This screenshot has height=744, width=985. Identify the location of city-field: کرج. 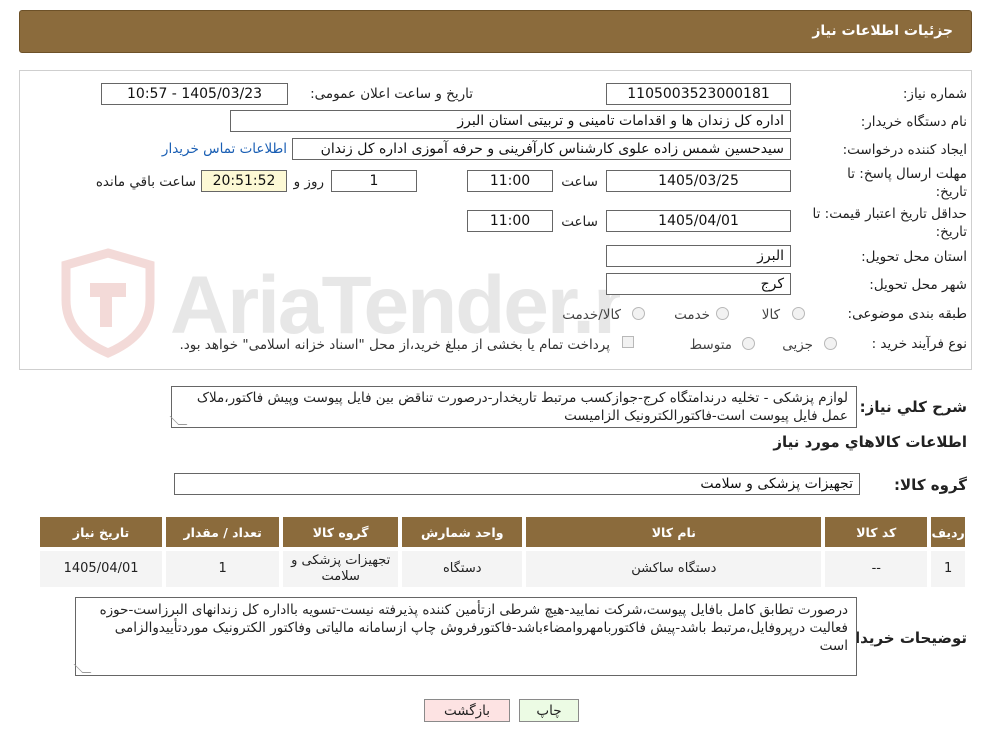
(698, 284).